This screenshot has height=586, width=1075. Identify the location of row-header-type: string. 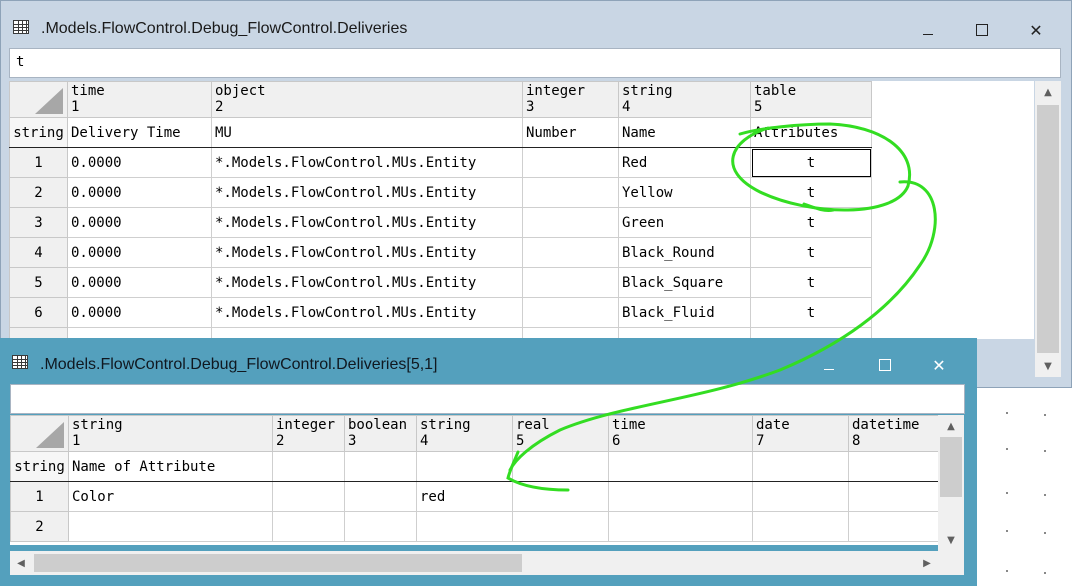
(39, 466).